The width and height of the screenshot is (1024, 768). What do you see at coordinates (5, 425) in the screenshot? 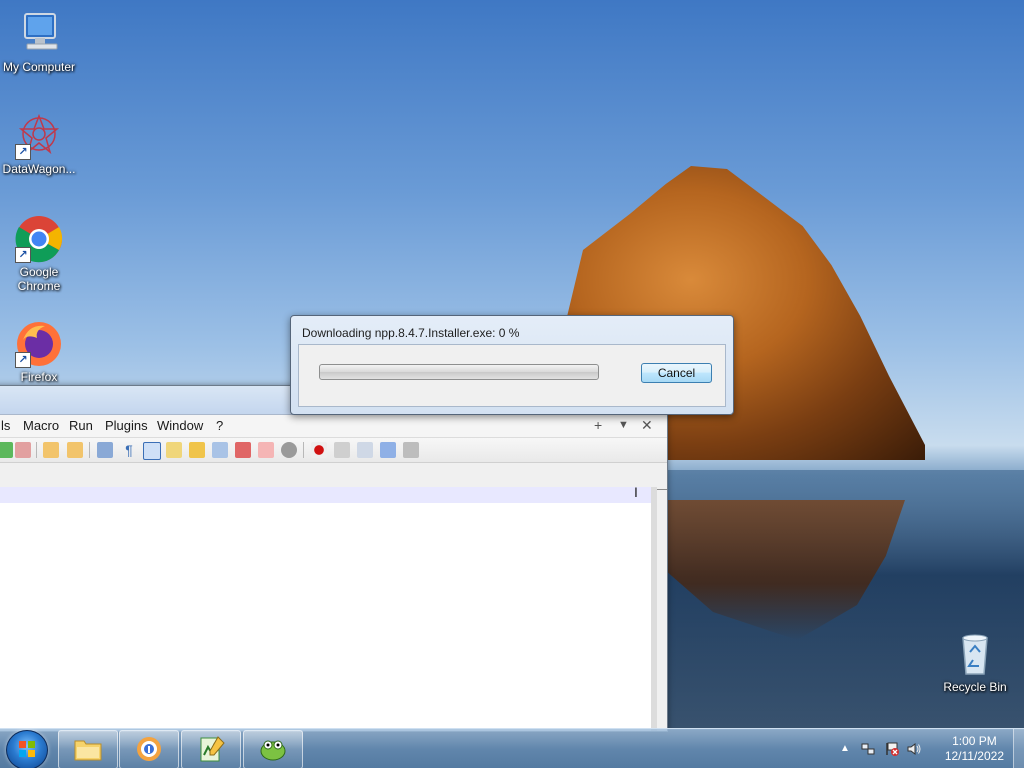
I see `menu-tools: ls` at bounding box center [5, 425].